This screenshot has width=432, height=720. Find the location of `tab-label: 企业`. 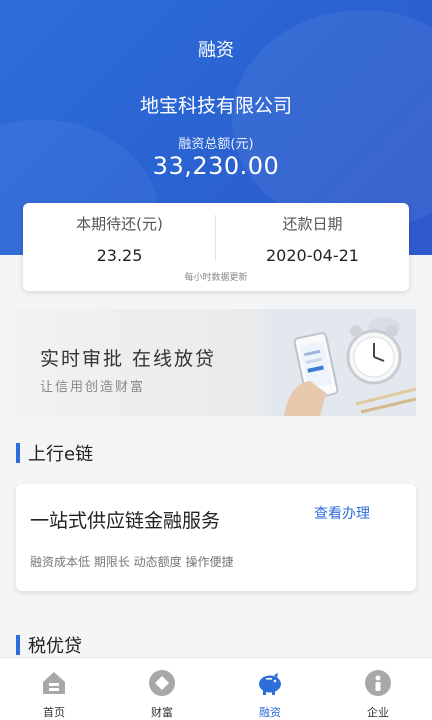

tab-label: 企业 is located at coordinates (378, 712).